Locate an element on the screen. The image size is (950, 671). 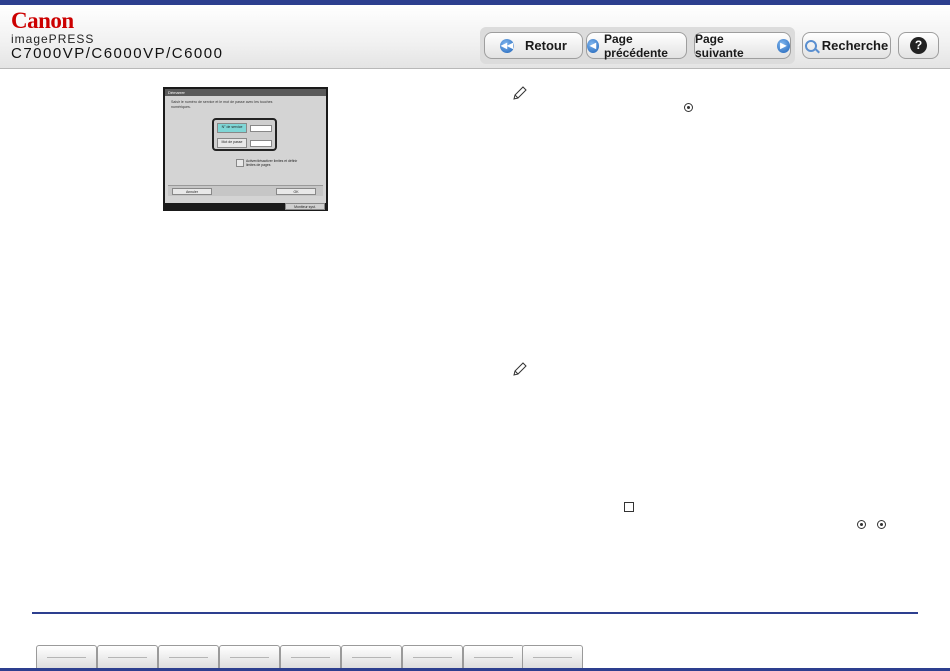
next-page-button: Page suivante ▶ is located at coordinates (742, 45).